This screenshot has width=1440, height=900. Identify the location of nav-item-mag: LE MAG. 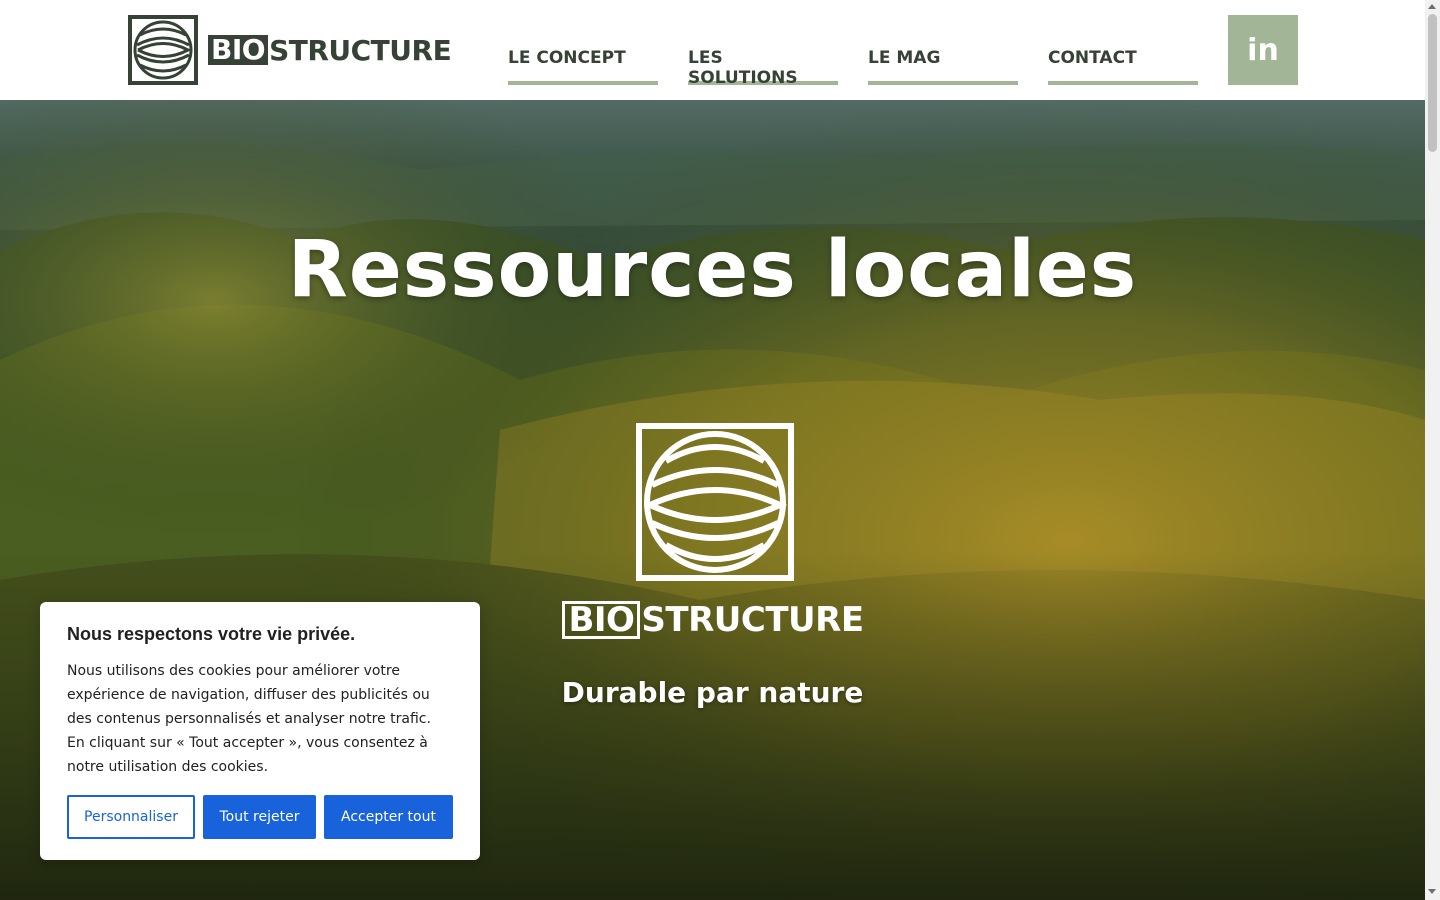
(943, 64).